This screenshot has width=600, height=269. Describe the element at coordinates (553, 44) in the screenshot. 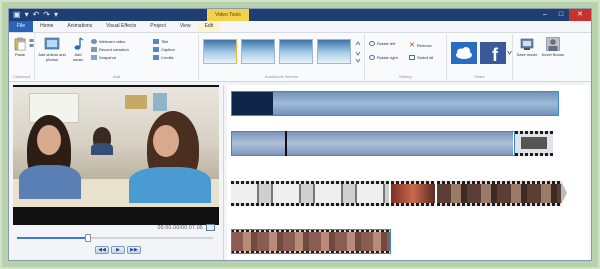

I see `user-avatar-icon` at that location.